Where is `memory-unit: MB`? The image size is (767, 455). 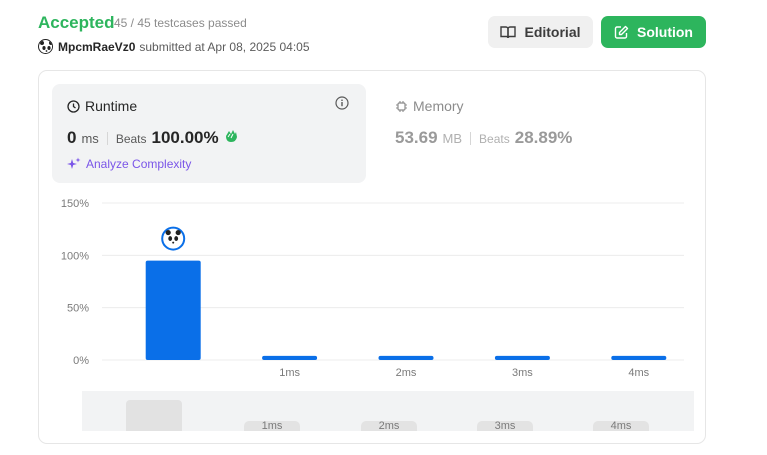 memory-unit: MB is located at coordinates (452, 138).